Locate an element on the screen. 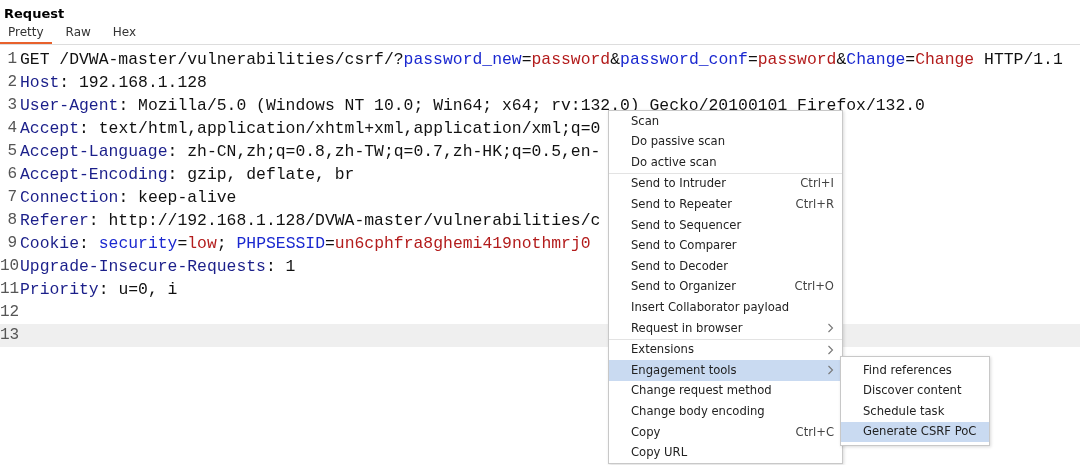  line-number: 2 is located at coordinates (12, 82).